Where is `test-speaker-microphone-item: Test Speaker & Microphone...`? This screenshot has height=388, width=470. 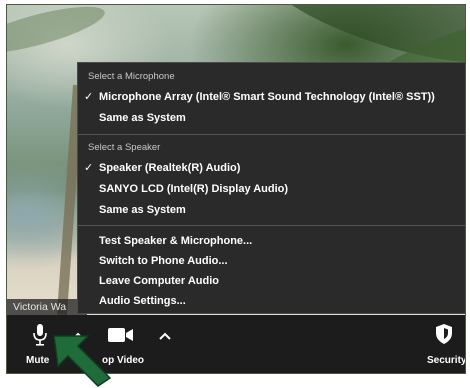
test-speaker-microphone-item: Test Speaker & Microphone... is located at coordinates (271, 241).